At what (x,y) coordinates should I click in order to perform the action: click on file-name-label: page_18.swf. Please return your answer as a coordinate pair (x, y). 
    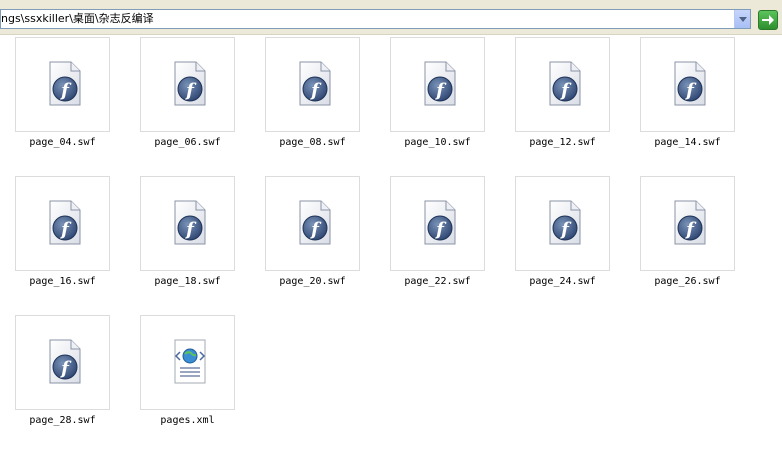
    Looking at the image, I should click on (187, 281).